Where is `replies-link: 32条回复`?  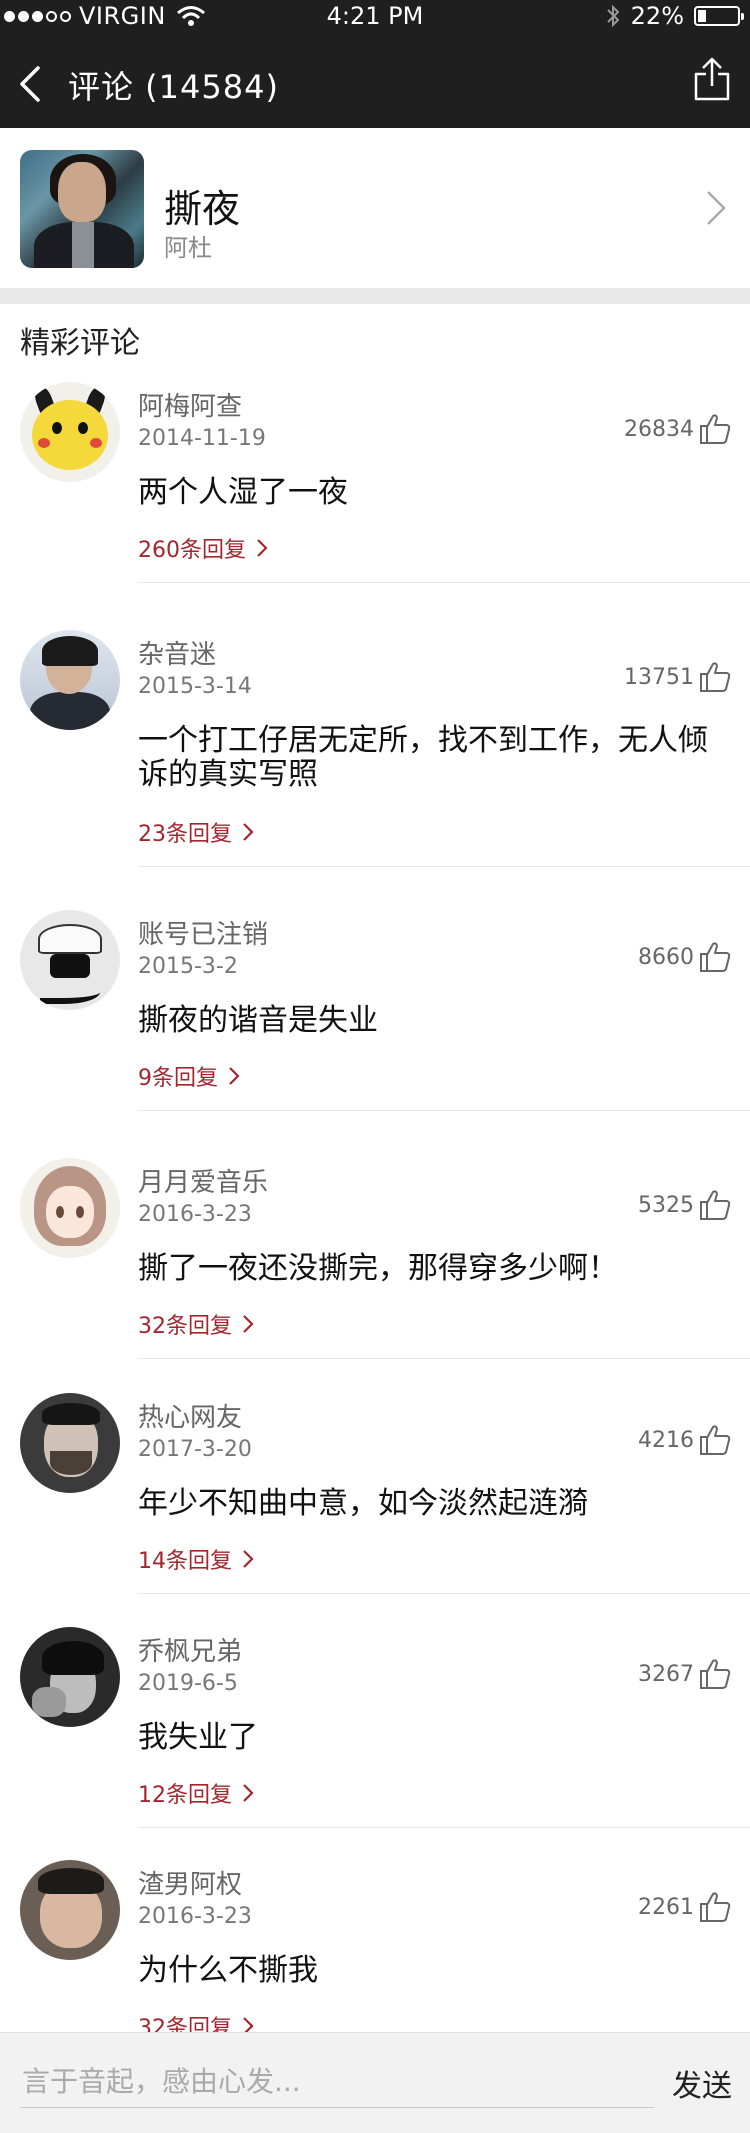 replies-link: 32条回复 is located at coordinates (196, 1324).